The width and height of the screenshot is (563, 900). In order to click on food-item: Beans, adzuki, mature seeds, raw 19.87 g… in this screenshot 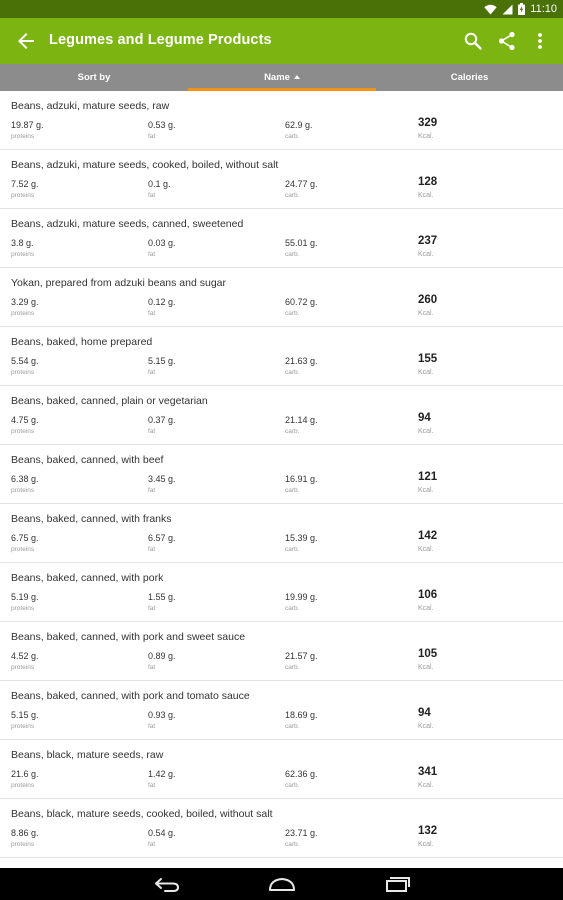, I will do `click(281, 120)`.